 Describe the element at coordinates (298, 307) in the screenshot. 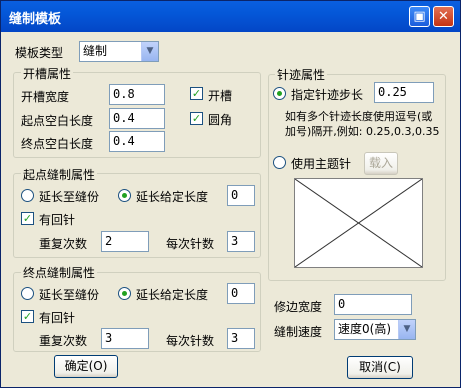

I see `trim-width-label: 修边宽度` at that location.